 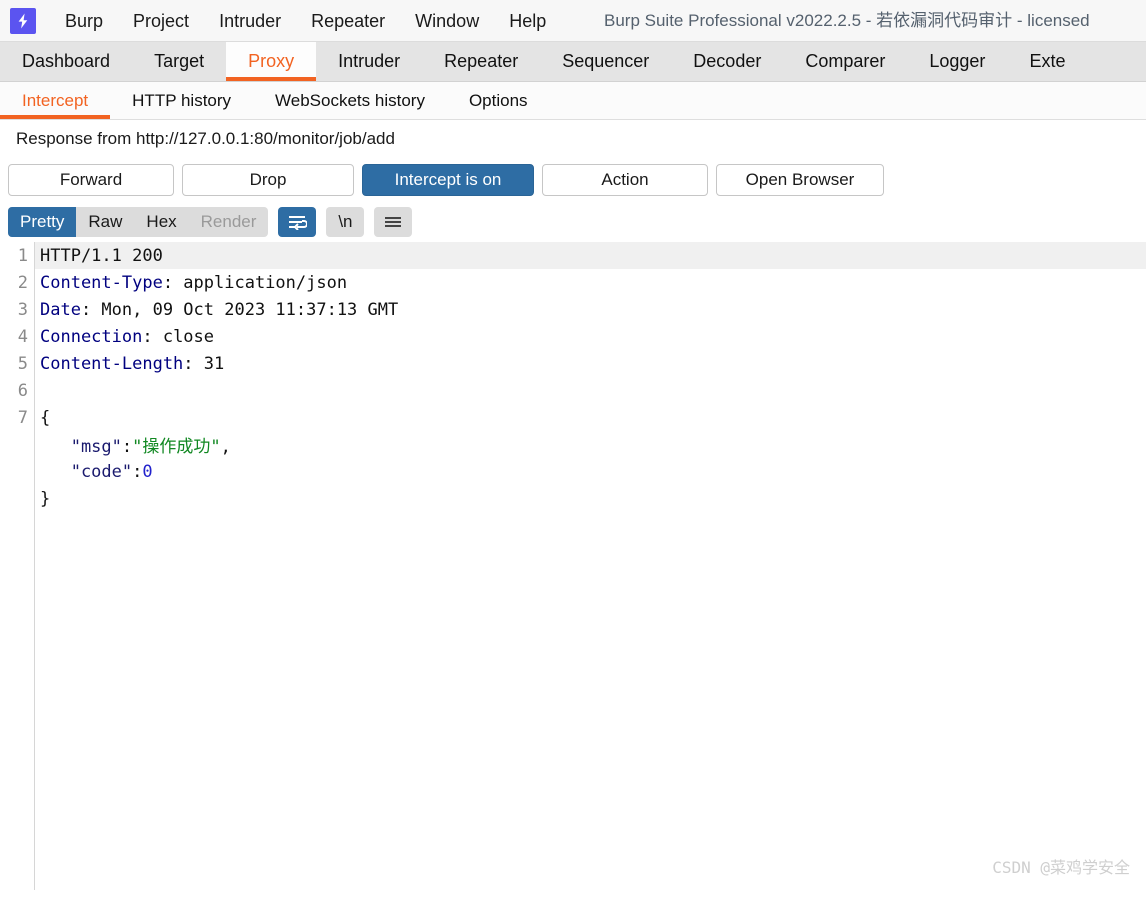 I want to click on line-number: 3, so click(x=22, y=309).